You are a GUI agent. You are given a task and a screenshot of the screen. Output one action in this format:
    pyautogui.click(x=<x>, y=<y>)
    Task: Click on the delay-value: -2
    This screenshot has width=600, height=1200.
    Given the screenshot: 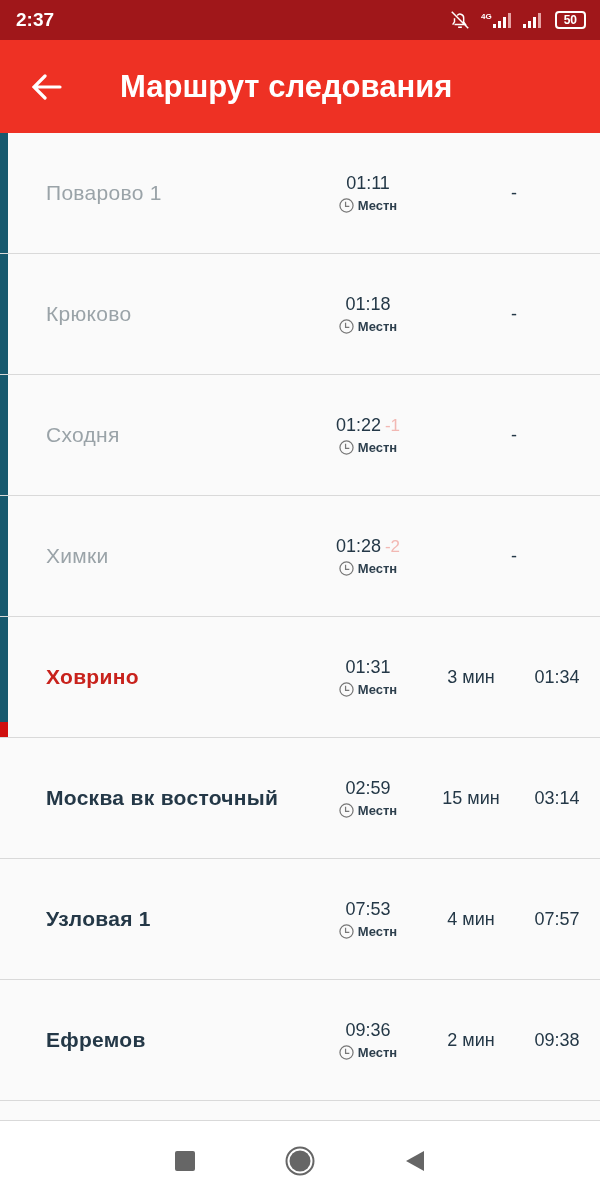 What is the action you would take?
    pyautogui.click(x=392, y=547)
    